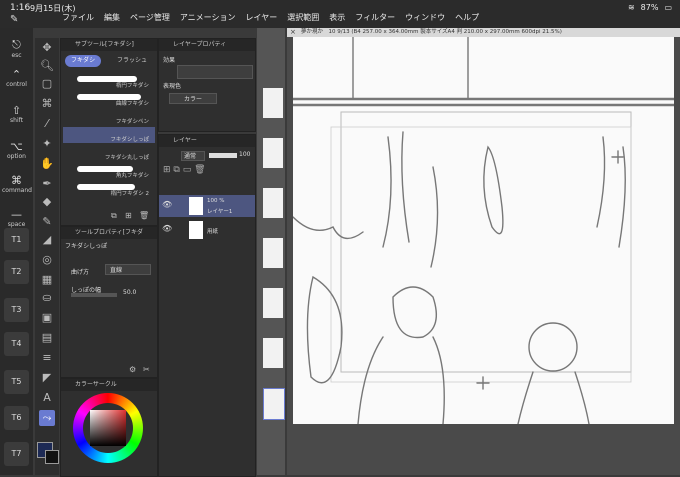 The width and height of the screenshot is (680, 477). What do you see at coordinates (16, 344) in the screenshot?
I see `t4-key: T4` at bounding box center [16, 344].